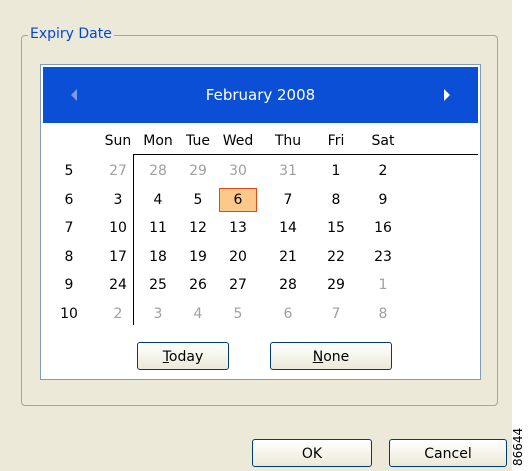 Image resolution: width=529 pixels, height=471 pixels. I want to click on weekday-header: Mon, so click(158, 141).